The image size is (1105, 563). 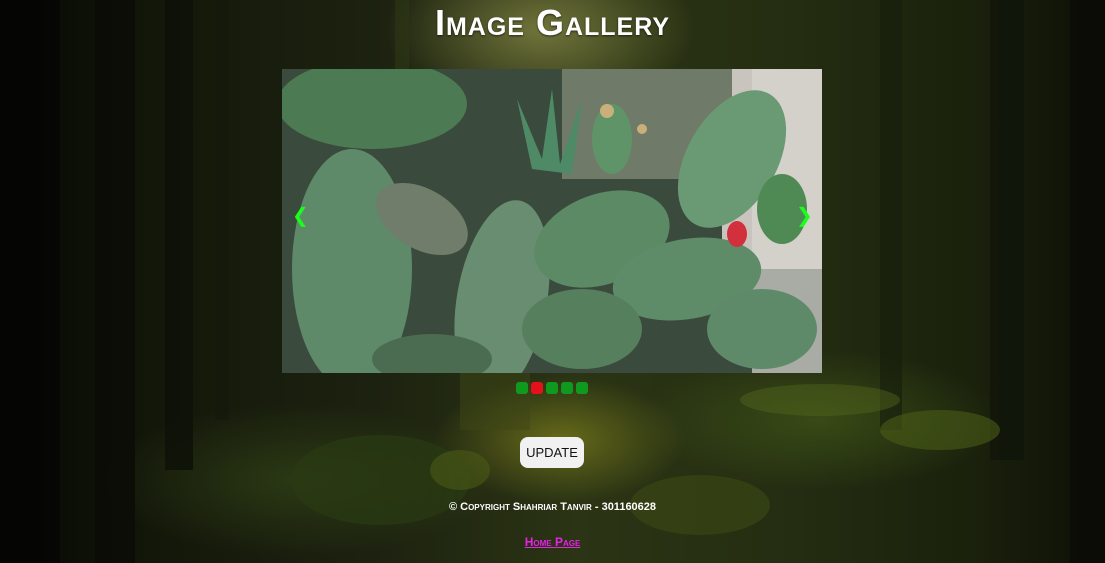 I want to click on chevron-left-icon: ❮, so click(x=300, y=215).